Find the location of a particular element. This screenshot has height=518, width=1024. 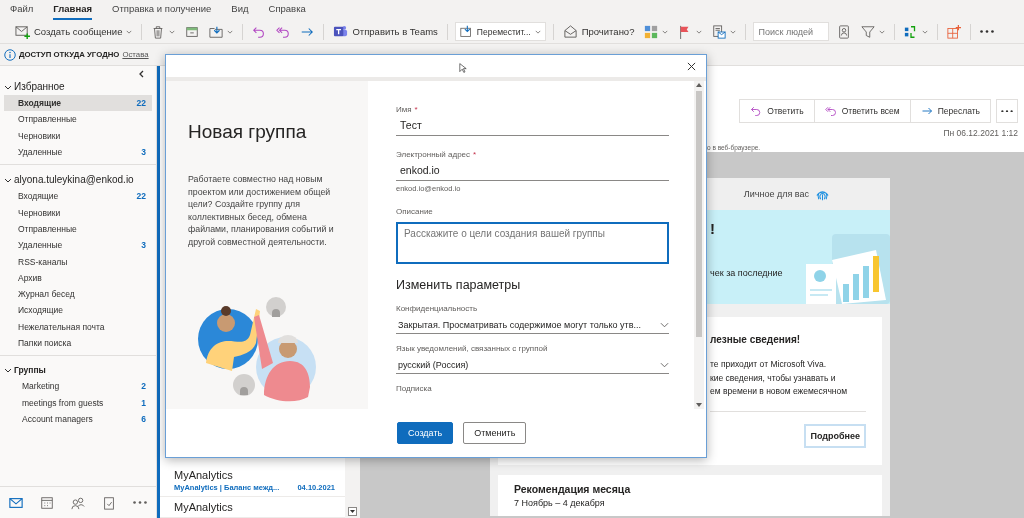

field-label: Подписка is located at coordinates (414, 388).